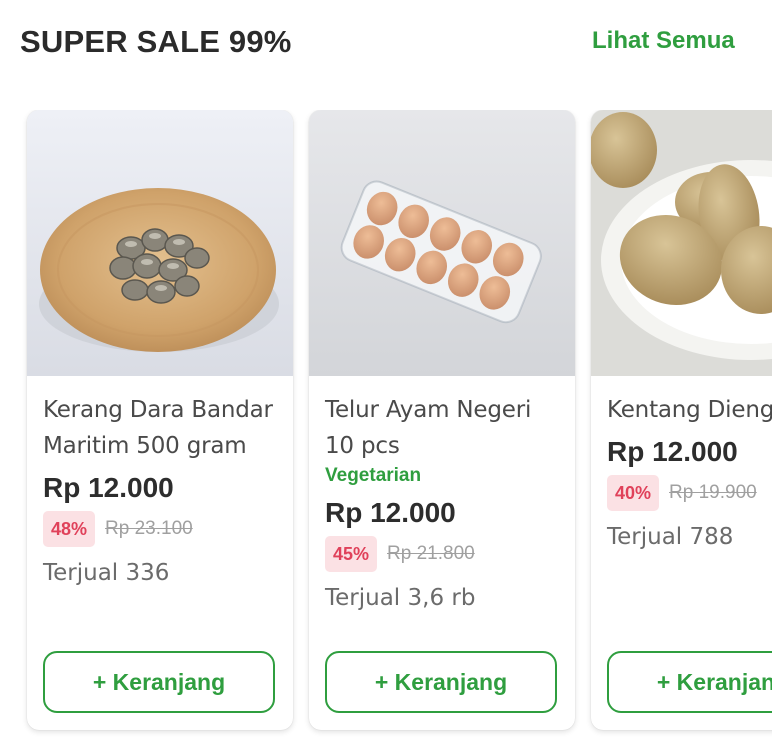  I want to click on product-image-eggs, so click(442, 243).